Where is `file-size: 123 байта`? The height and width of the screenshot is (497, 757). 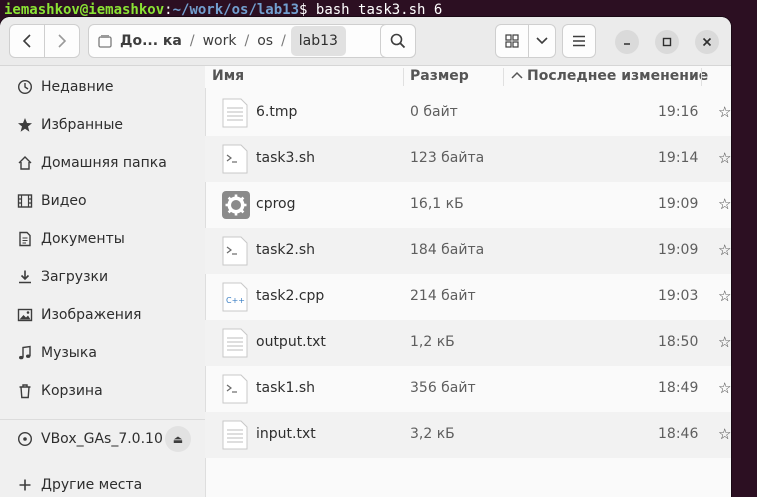
file-size: 123 байта is located at coordinates (447, 158).